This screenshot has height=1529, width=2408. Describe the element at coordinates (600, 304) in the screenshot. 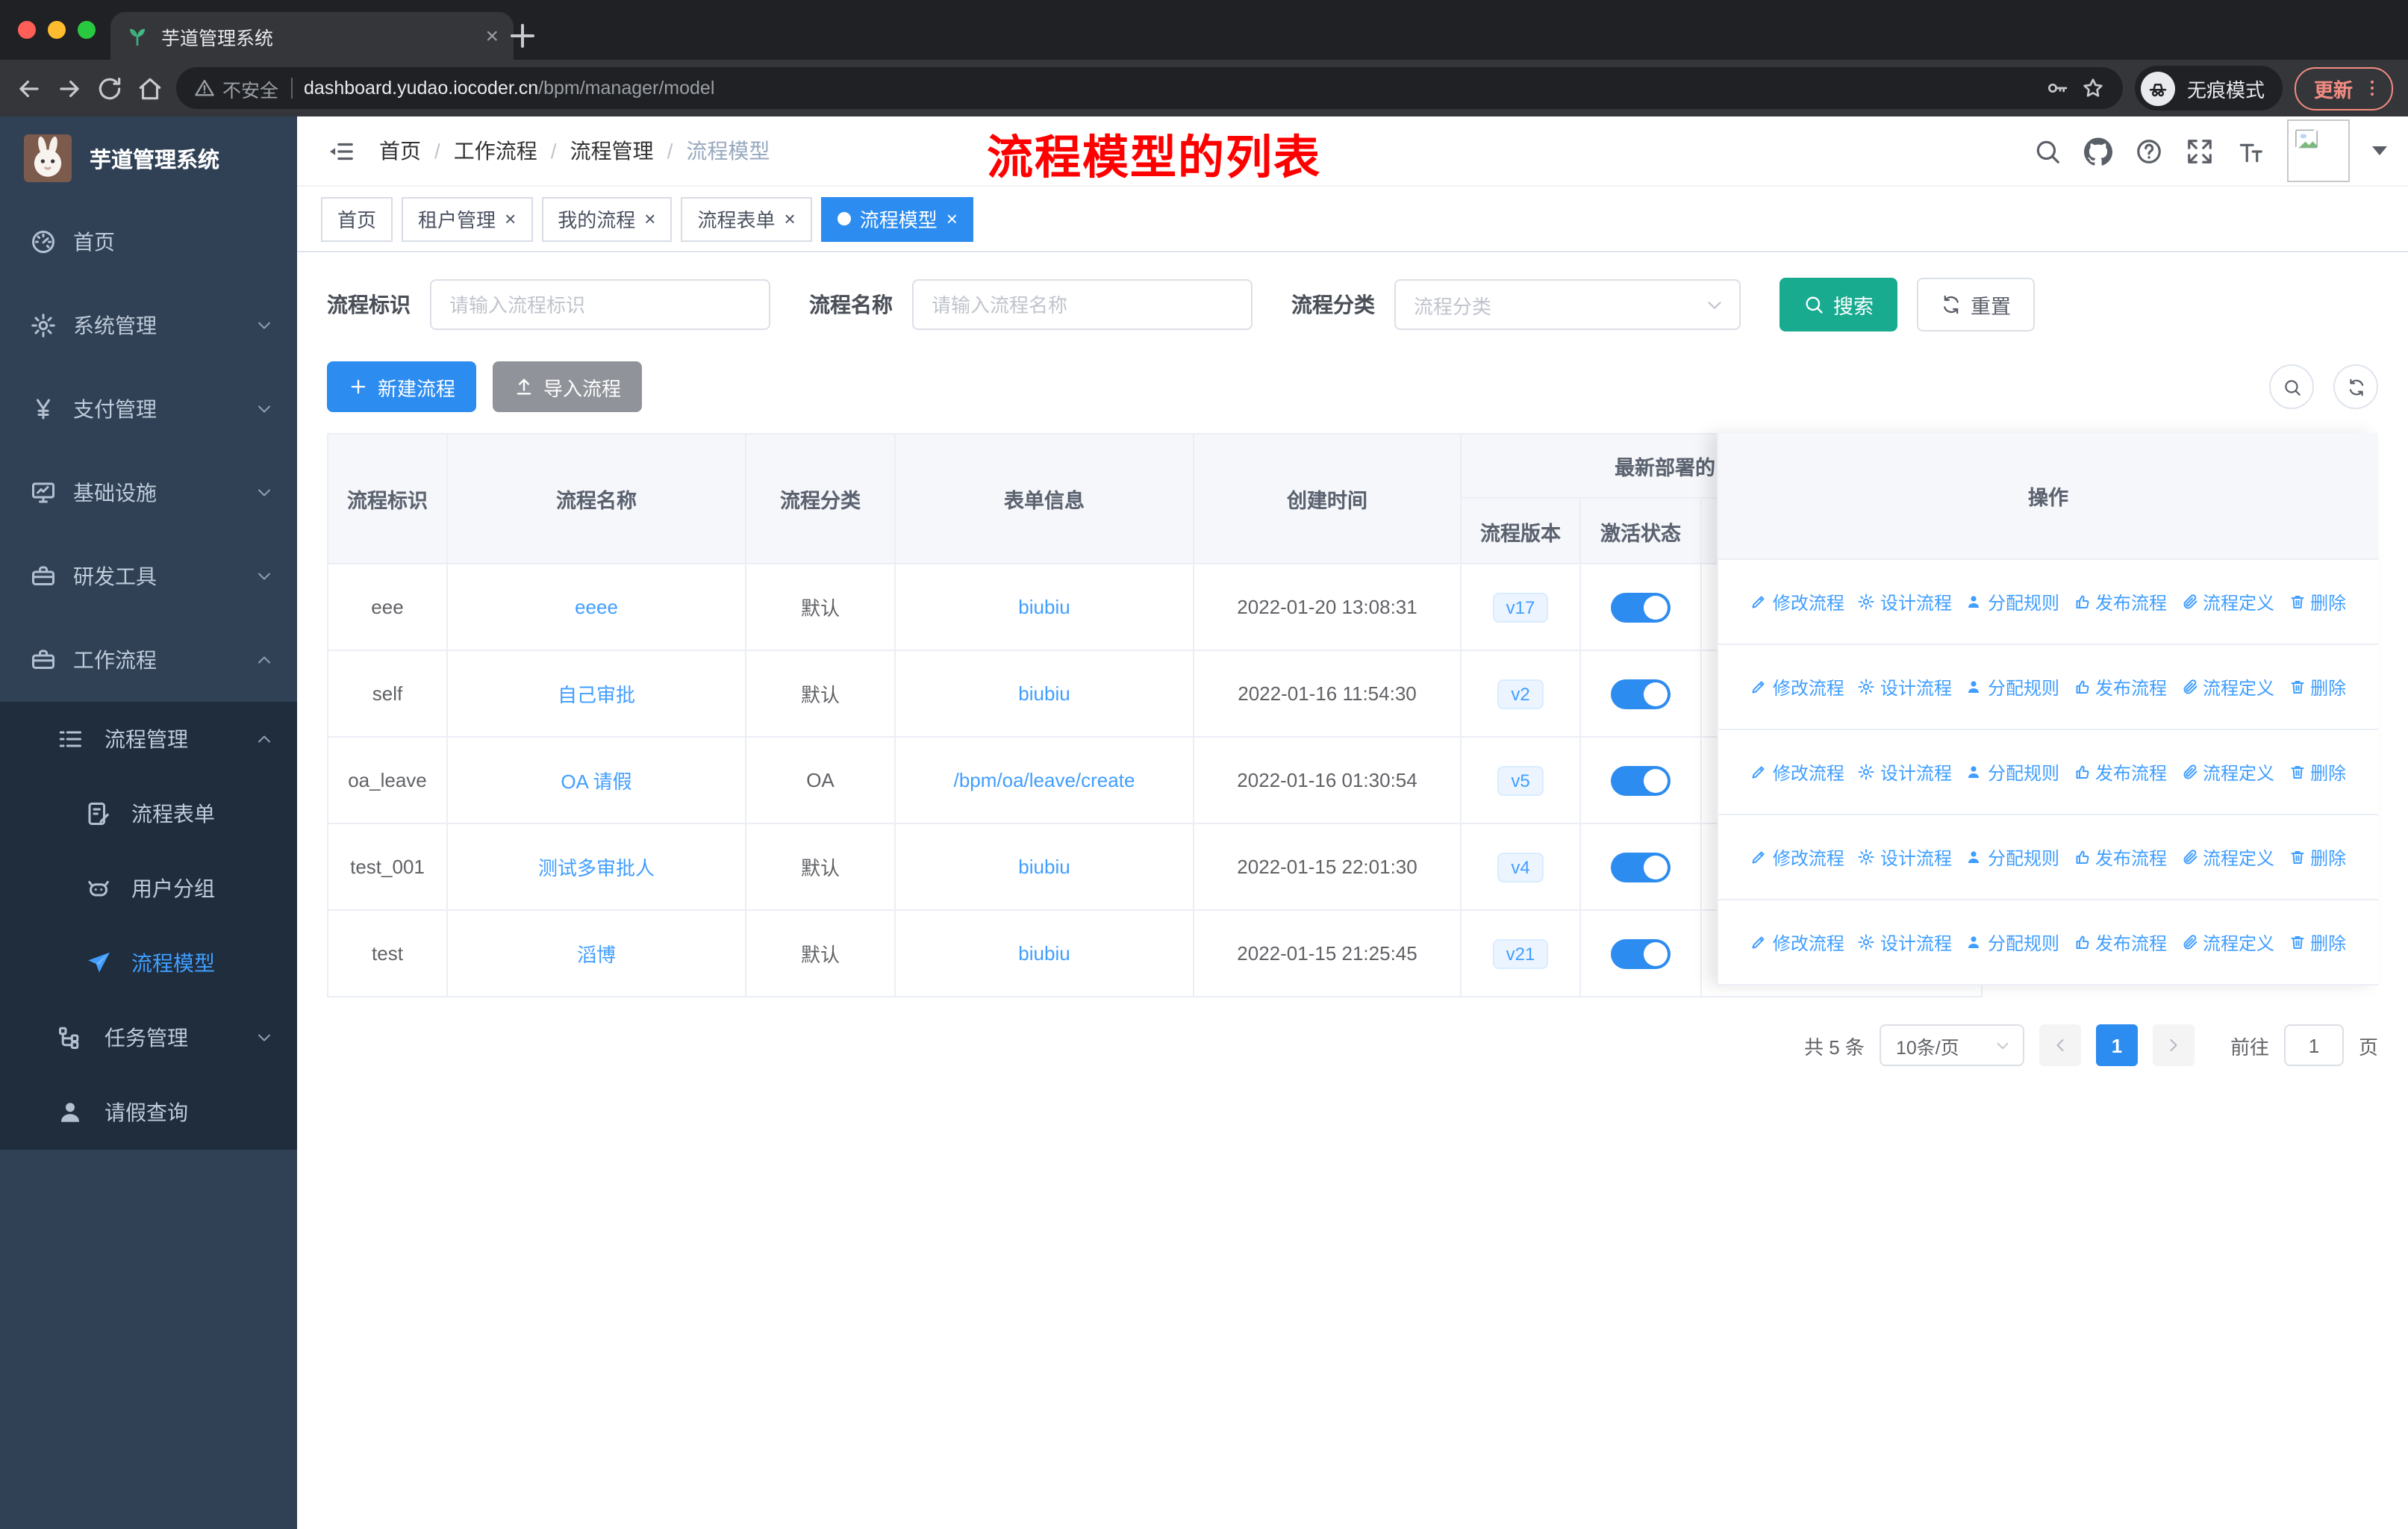

I see `process-id-input` at that location.